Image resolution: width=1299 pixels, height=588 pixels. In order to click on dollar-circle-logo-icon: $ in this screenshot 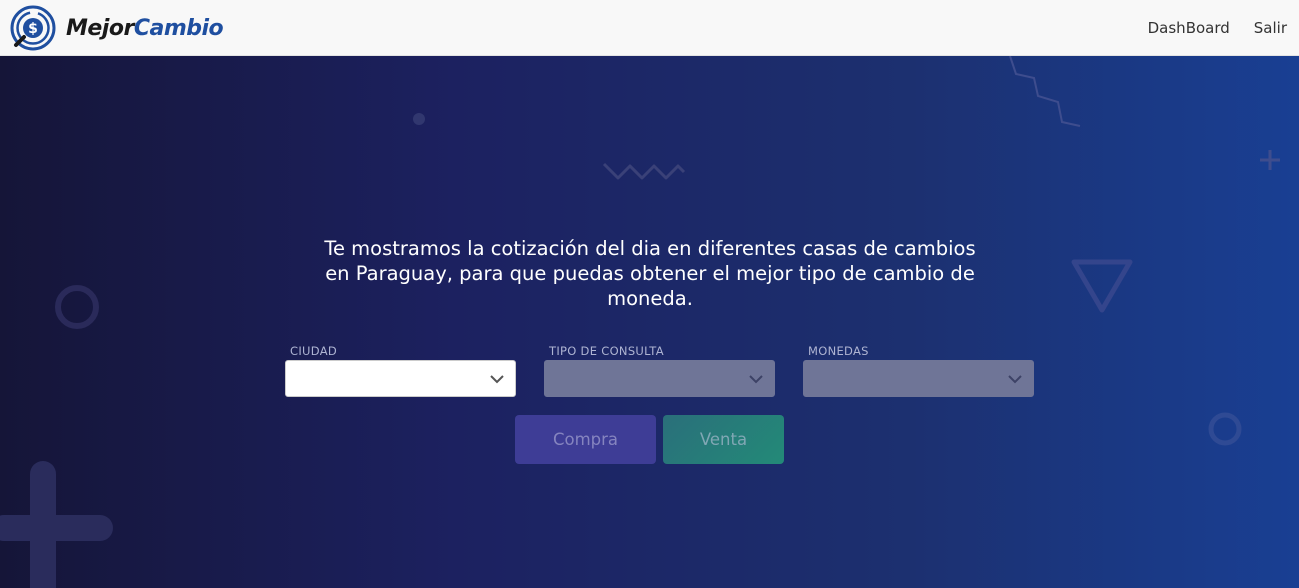, I will do `click(33, 28)`.